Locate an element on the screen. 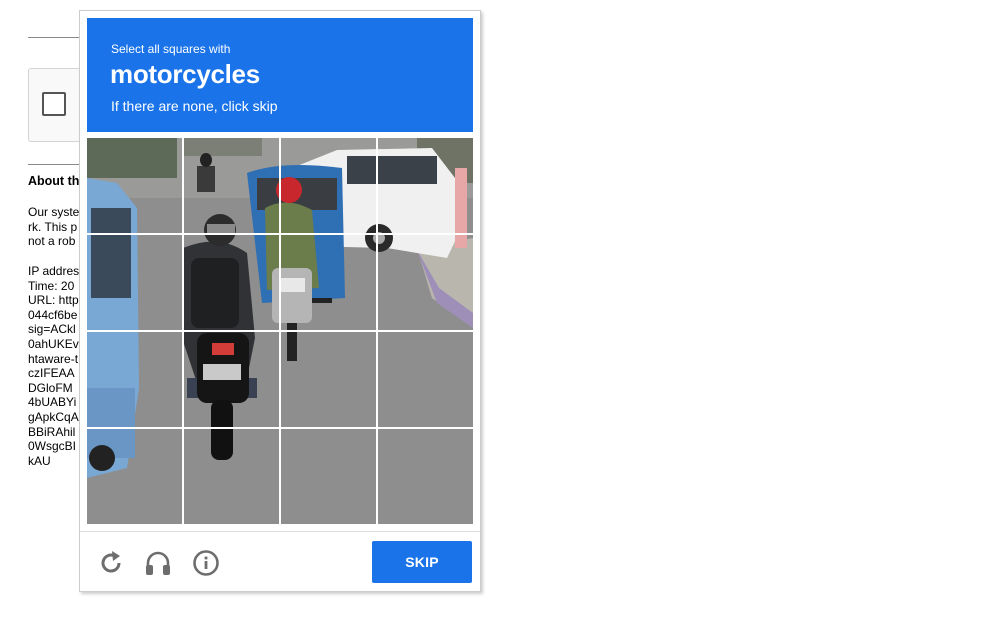  info-icon is located at coordinates (206, 563).